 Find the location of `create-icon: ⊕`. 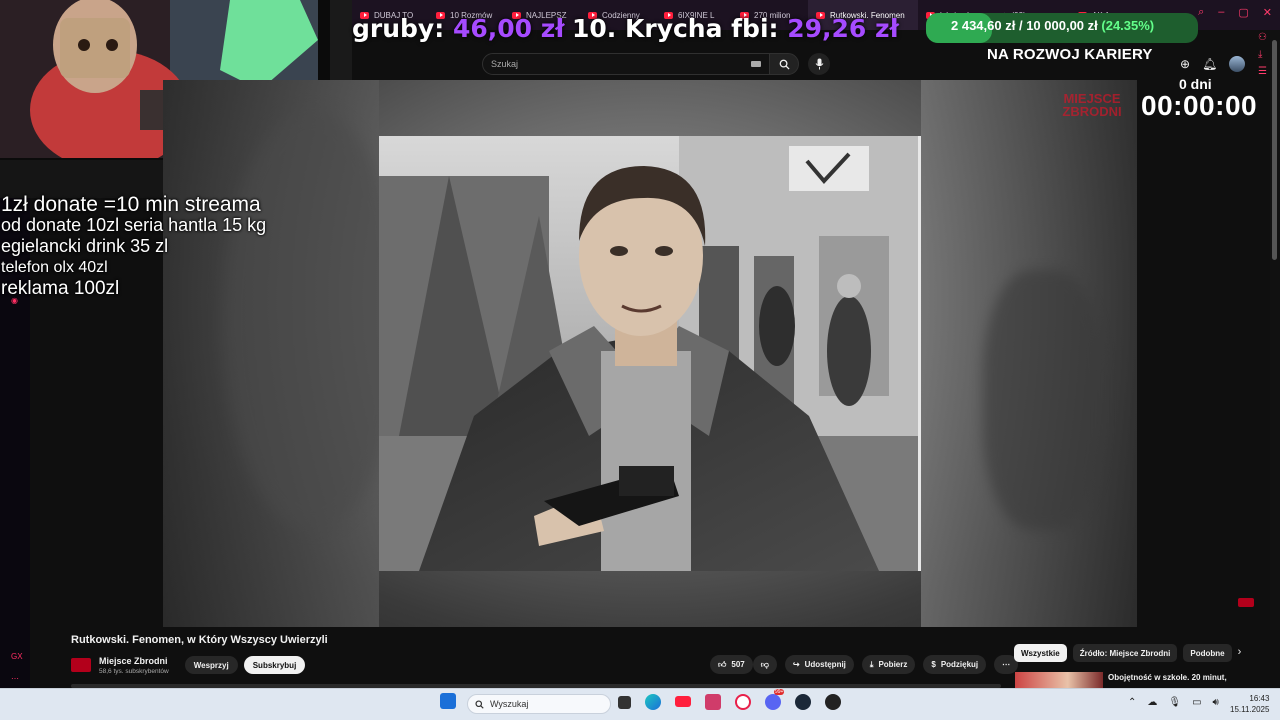

create-icon: ⊕ is located at coordinates (1185, 64).